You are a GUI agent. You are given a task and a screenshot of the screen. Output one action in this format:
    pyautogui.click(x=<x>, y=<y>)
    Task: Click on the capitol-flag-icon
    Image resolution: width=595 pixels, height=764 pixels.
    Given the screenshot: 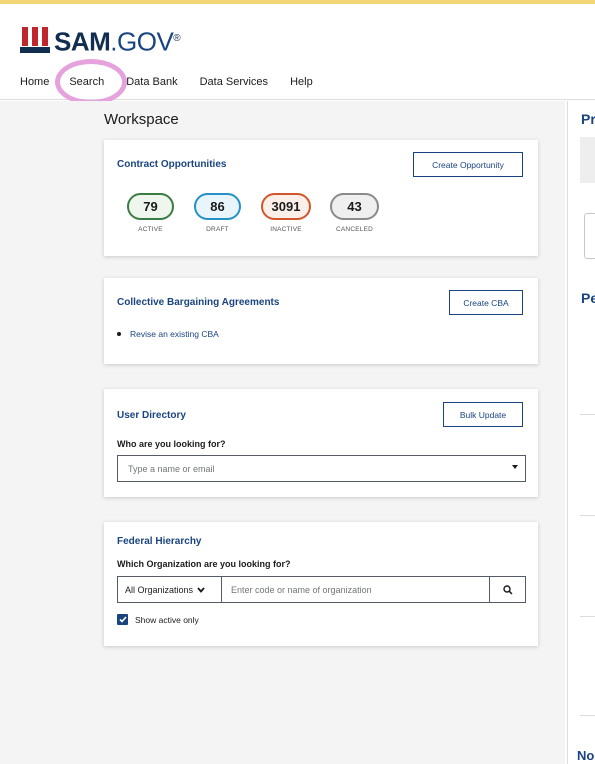 What is the action you would take?
    pyautogui.click(x=35, y=40)
    